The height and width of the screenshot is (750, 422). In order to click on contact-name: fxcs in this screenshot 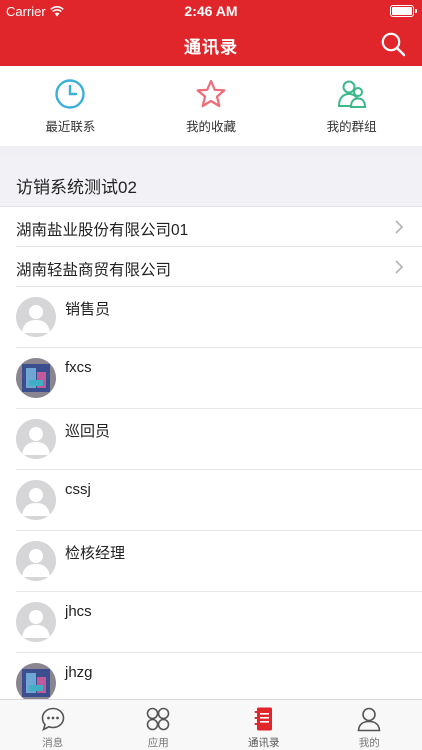, I will do `click(78, 367)`.